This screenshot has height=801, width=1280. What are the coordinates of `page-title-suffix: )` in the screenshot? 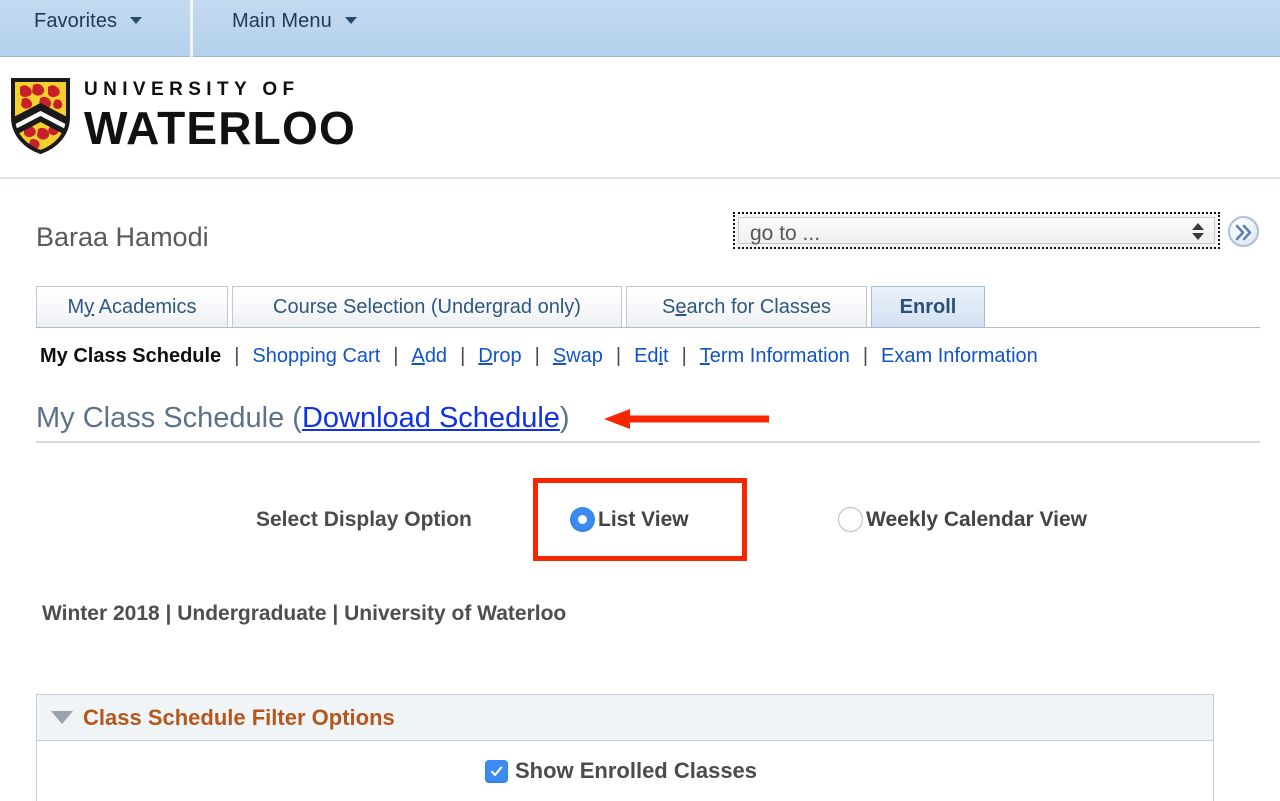 It's located at (564, 418).